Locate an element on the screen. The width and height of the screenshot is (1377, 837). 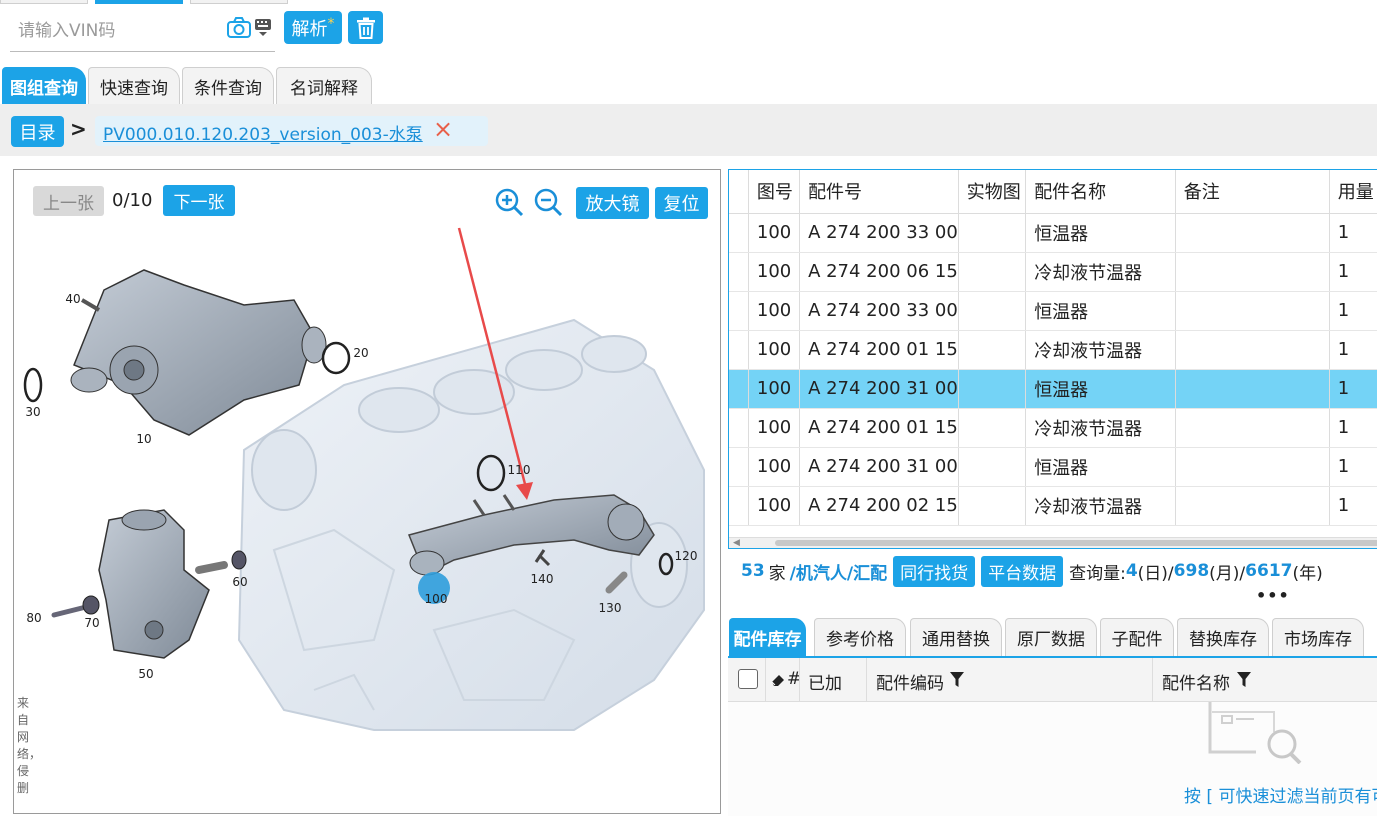
watermark-side-text: 来自网络，侵删 is located at coordinates (29, 745).